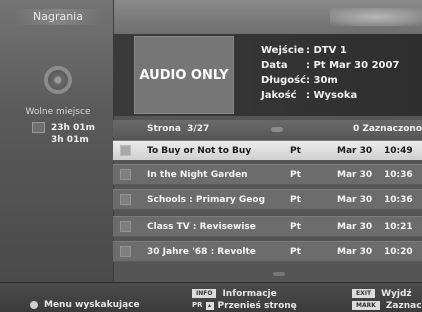 Image resolution: width=422 pixels, height=312 pixels. What do you see at coordinates (209, 305) in the screenshot?
I see `arrow-key-icon: ▴` at bounding box center [209, 305].